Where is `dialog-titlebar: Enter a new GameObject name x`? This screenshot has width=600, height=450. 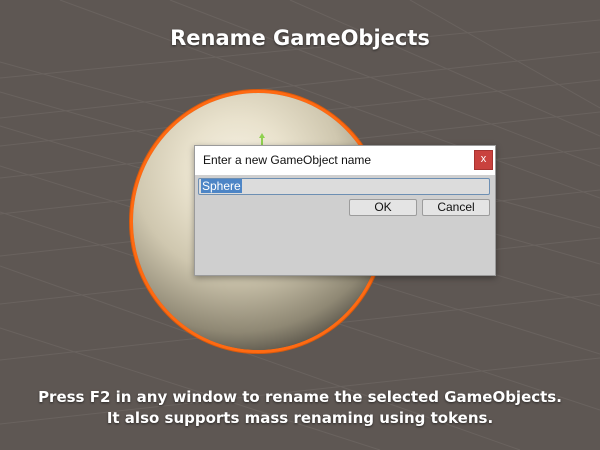 dialog-titlebar: Enter a new GameObject name x is located at coordinates (345, 160).